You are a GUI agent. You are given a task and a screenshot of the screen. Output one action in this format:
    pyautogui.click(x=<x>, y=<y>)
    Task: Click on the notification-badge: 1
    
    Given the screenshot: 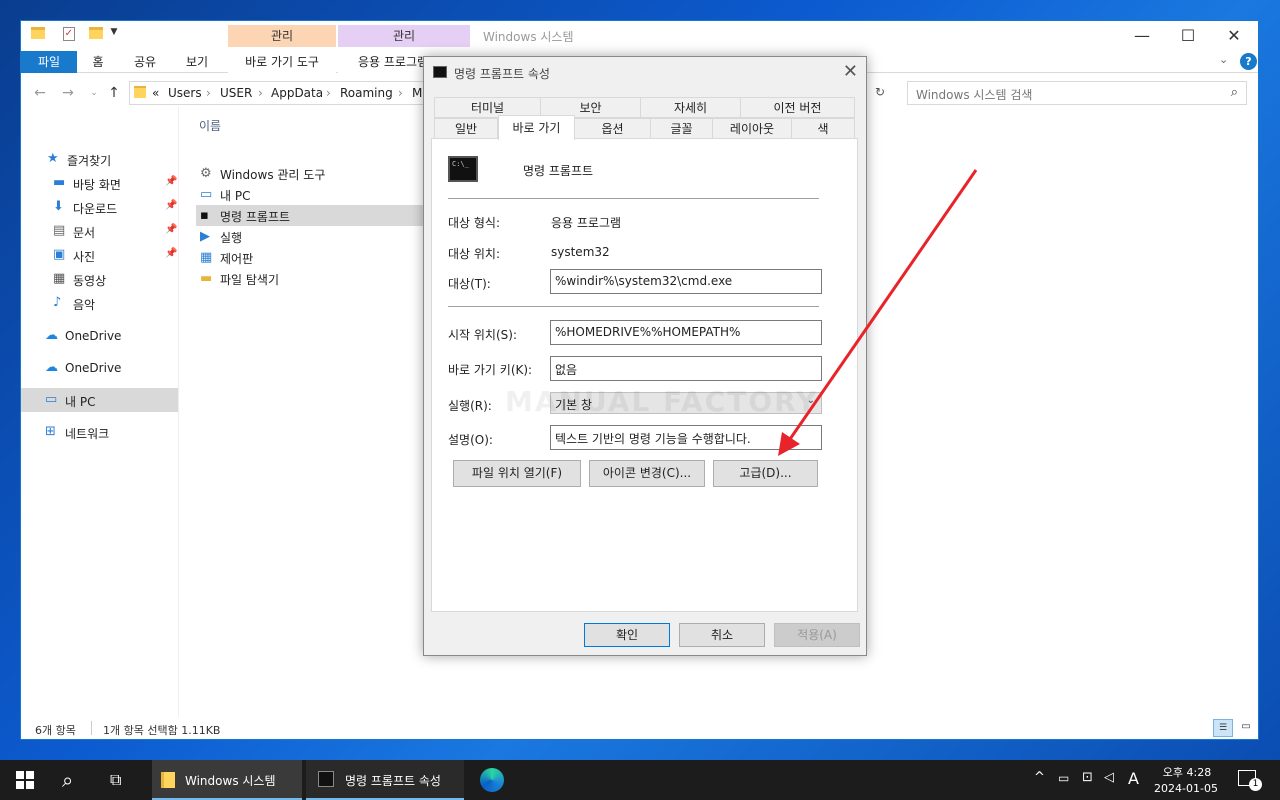 What is the action you would take?
    pyautogui.click(x=1255, y=784)
    